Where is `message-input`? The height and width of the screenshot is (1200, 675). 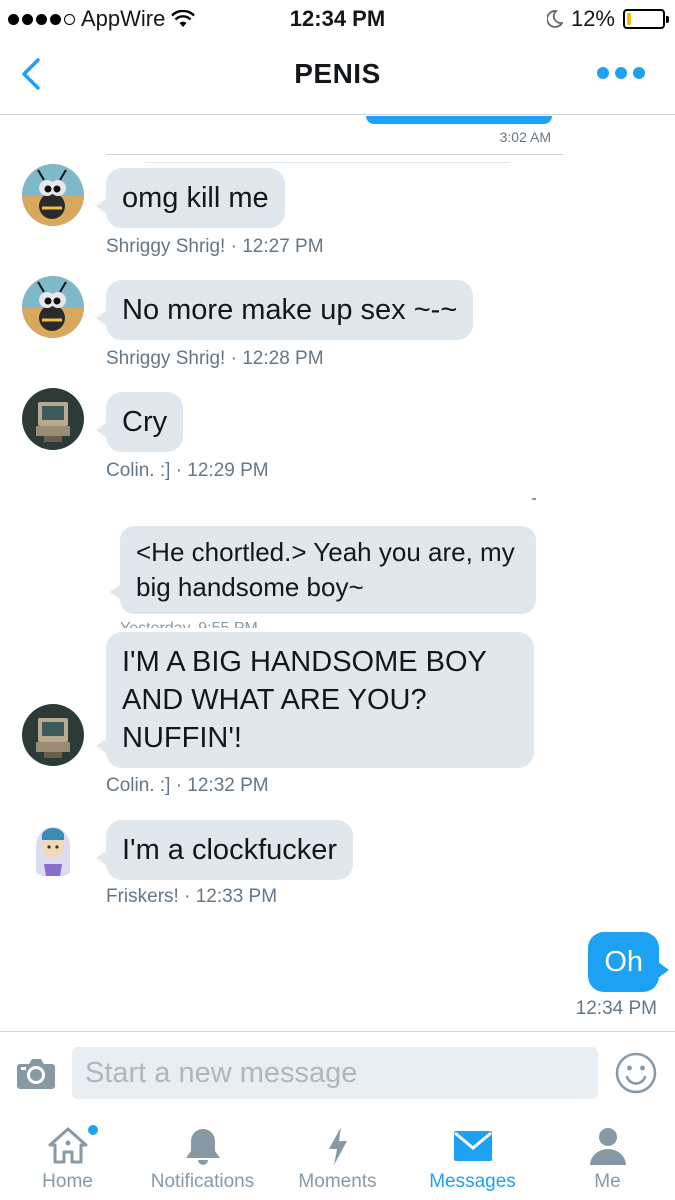
message-input is located at coordinates (335, 1073).